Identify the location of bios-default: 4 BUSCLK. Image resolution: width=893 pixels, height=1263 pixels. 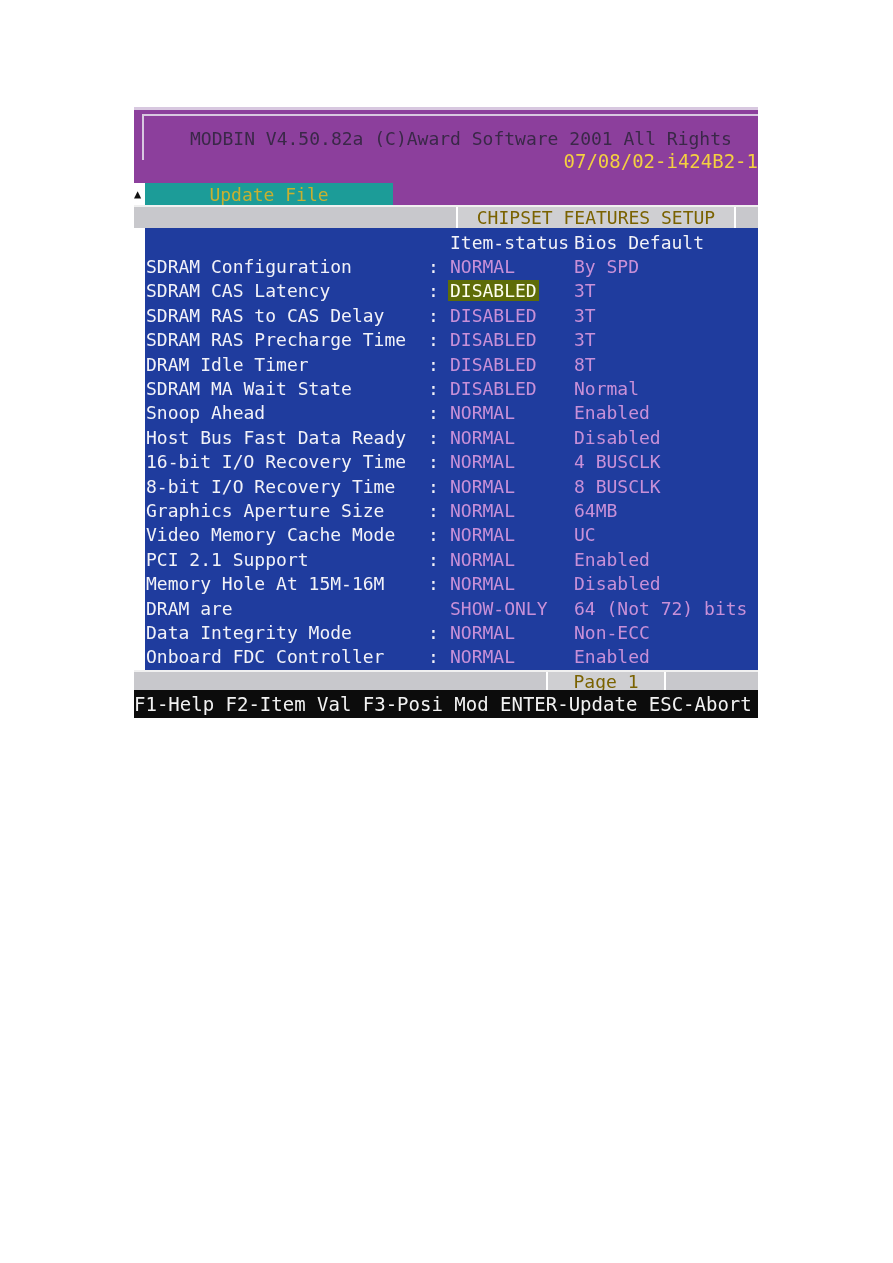
(618, 462).